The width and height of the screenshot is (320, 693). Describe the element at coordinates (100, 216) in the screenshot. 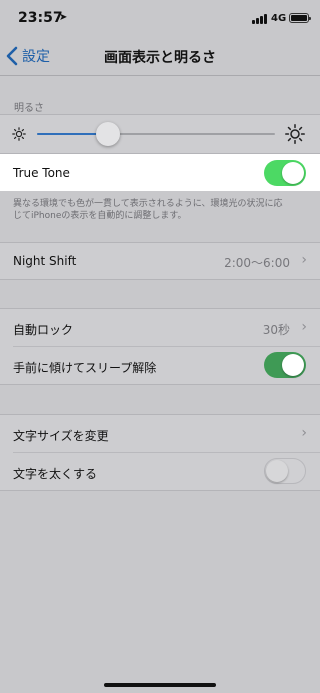

I see `true-tone-description-line2: じてiPhoneの表示を自動的に調整します。` at that location.